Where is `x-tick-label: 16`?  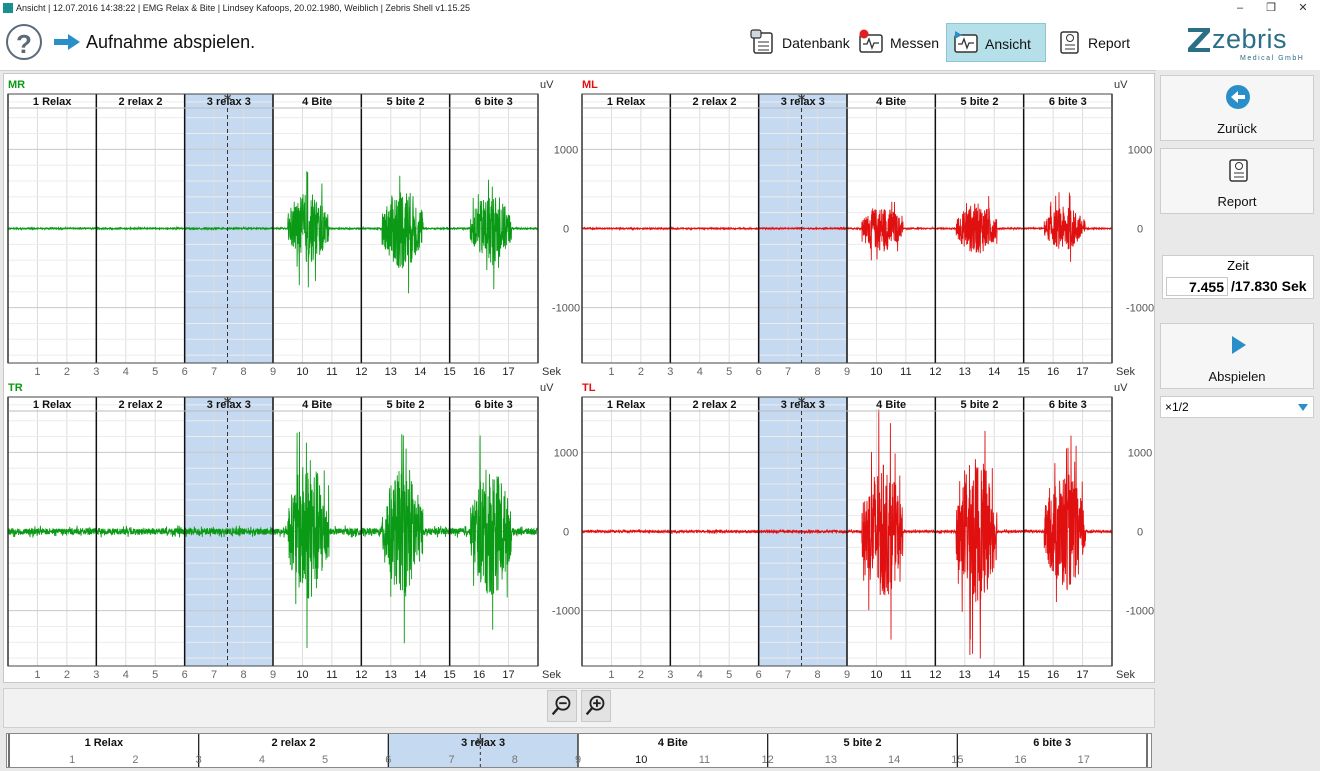
x-tick-label: 16 is located at coordinates (1053, 675).